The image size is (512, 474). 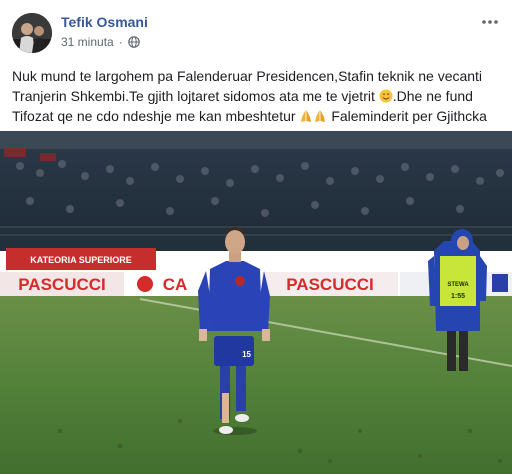 What do you see at coordinates (133, 42) in the screenshot?
I see `globe-icon` at bounding box center [133, 42].